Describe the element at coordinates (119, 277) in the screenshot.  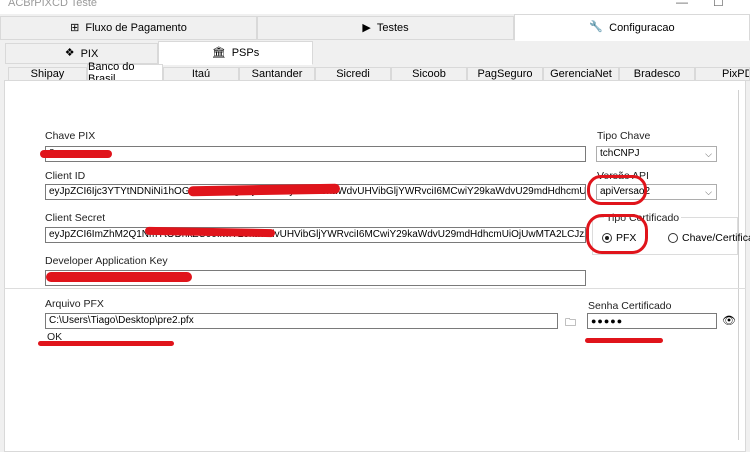
I see `redaction-developer-key` at that location.